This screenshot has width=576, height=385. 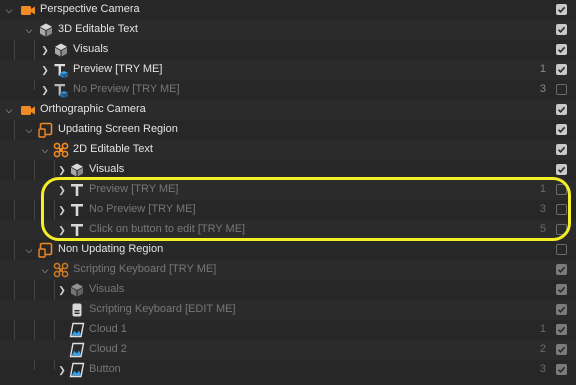 I want to click on row-label: Click on button to edit [TRY ME], so click(x=167, y=229).